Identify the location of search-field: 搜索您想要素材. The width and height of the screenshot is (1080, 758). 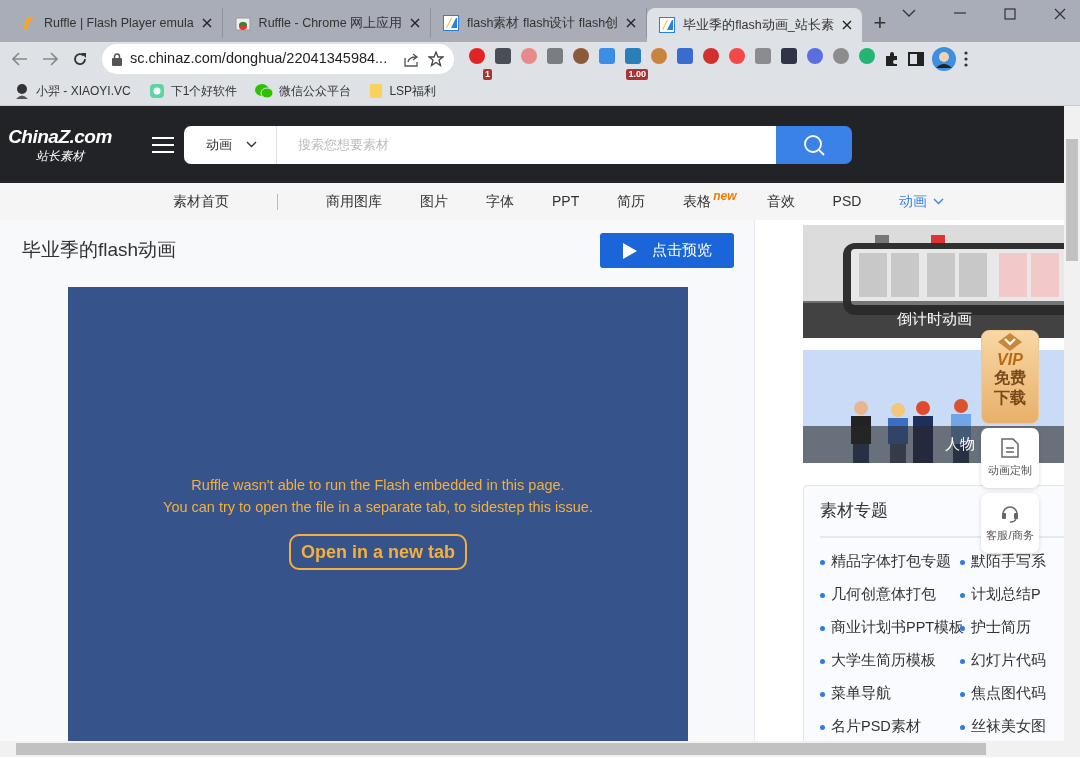
(527, 144).